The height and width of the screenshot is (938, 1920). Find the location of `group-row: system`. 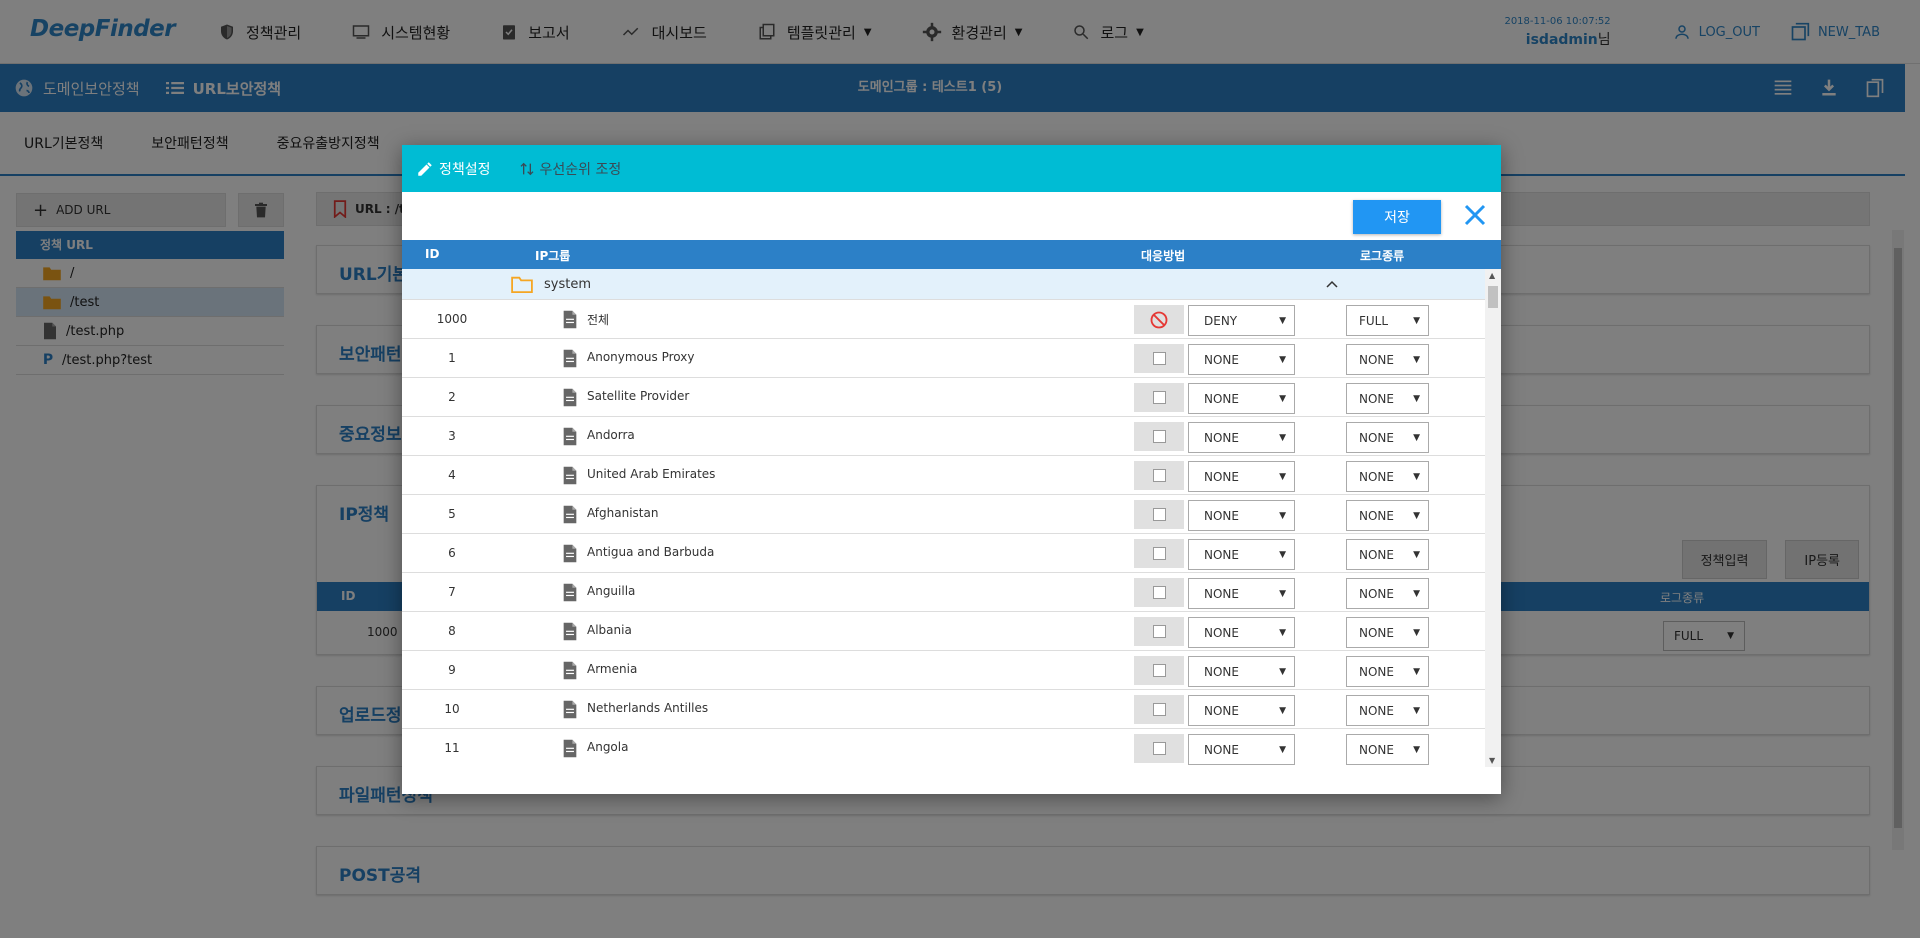

group-row: system is located at coordinates (943, 284).